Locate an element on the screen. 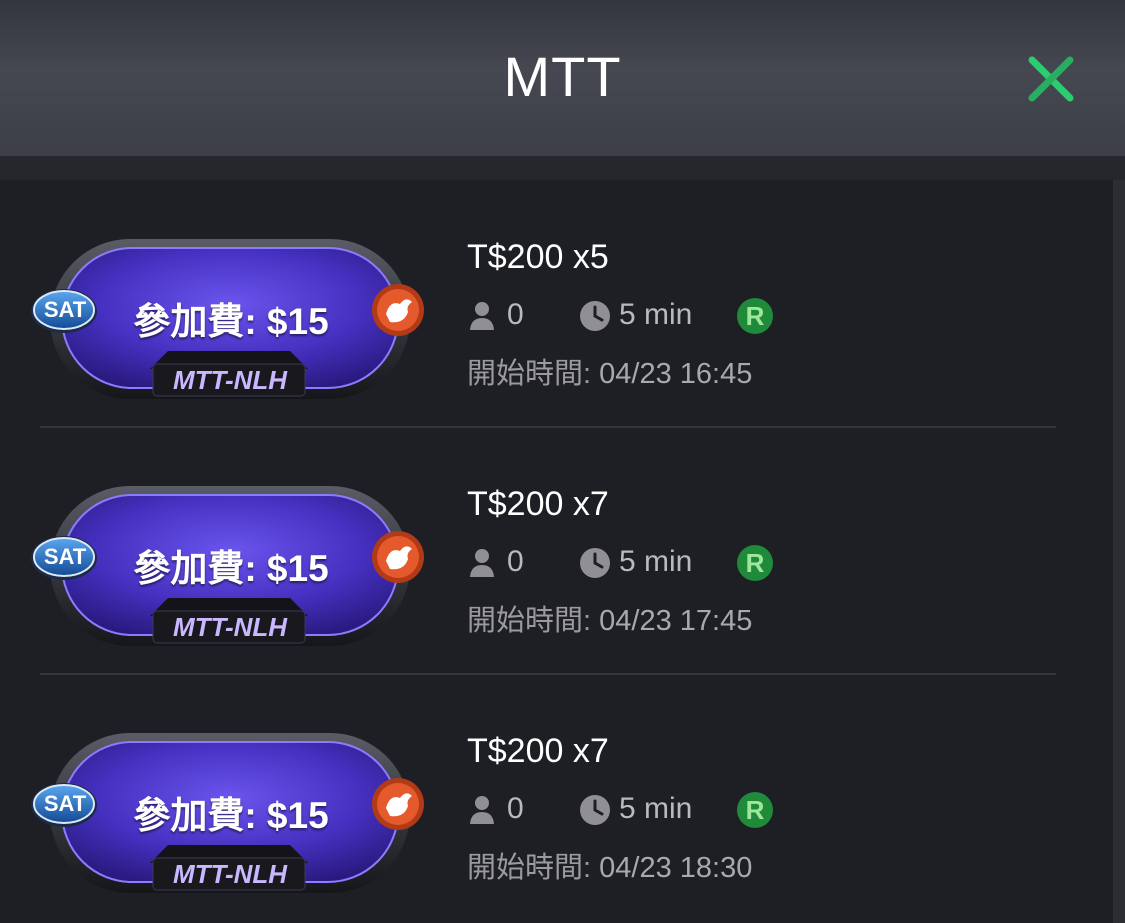 The image size is (1125, 923). start-time: 開始時間: 04/23 17:45 is located at coordinates (610, 621).